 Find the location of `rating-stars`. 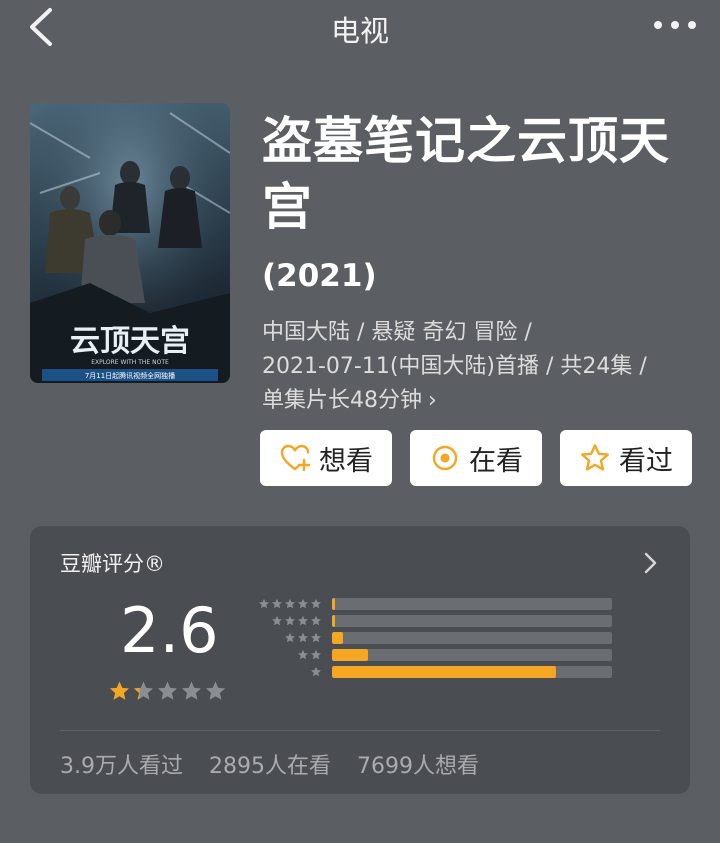

rating-stars is located at coordinates (167, 691).